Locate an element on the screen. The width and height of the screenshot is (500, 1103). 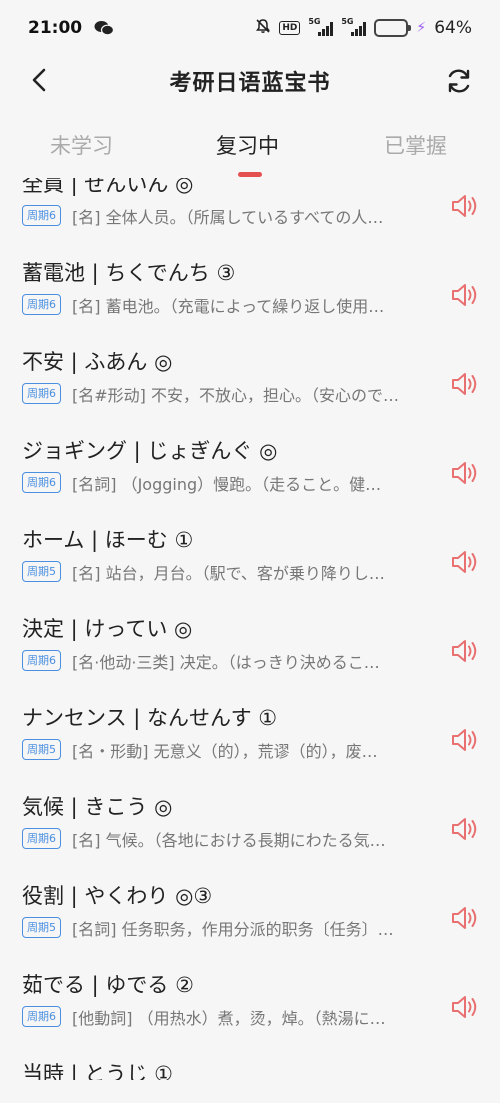
charging-icon: ⚡ is located at coordinates (421, 28).